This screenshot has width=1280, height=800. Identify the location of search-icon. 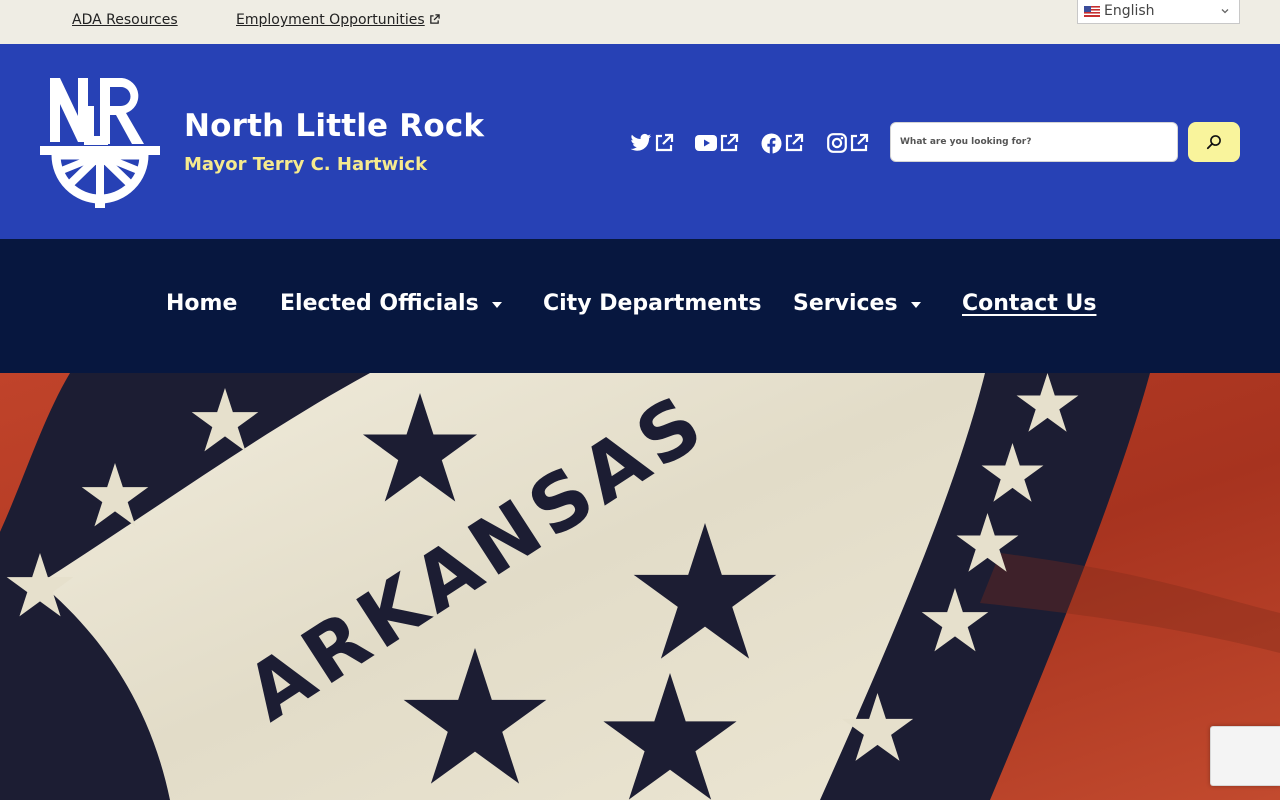
(1213, 142).